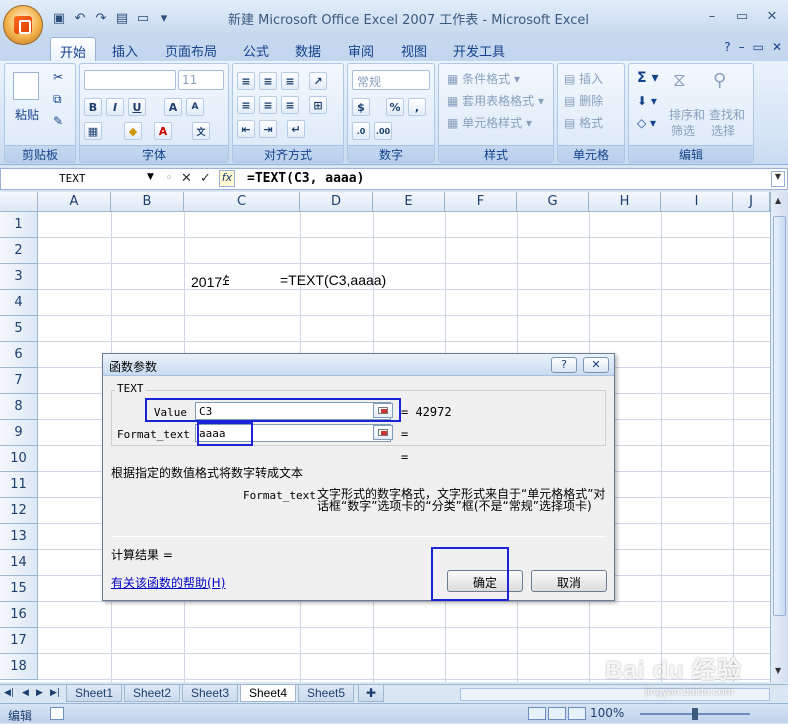 This screenshot has width=788, height=724. I want to click on row-header: 2, so click(19, 251).